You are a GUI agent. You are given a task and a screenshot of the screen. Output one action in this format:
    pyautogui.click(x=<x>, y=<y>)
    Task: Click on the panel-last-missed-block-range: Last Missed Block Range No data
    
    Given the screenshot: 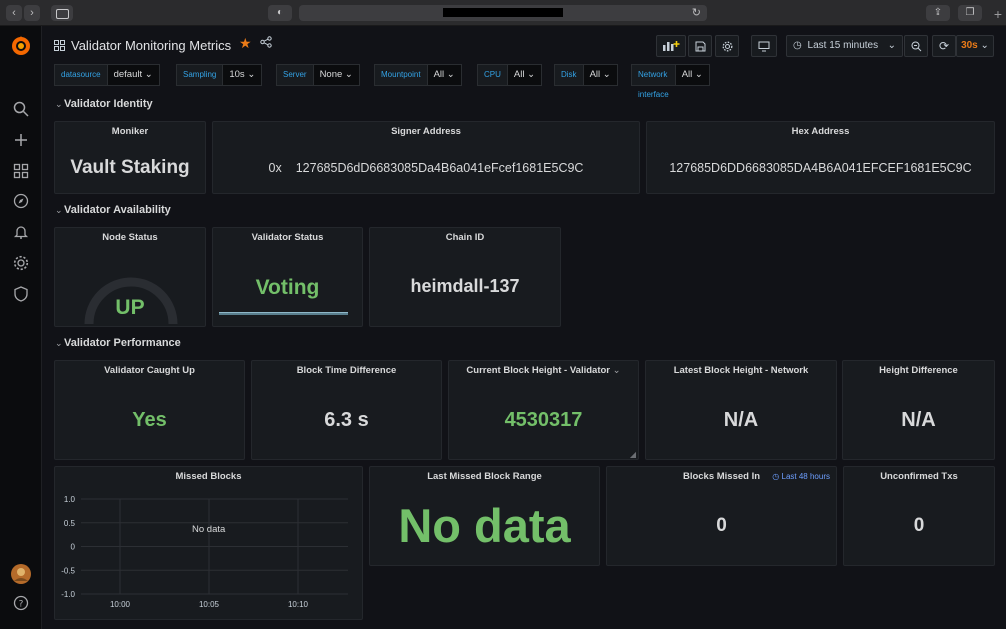 What is the action you would take?
    pyautogui.click(x=484, y=516)
    